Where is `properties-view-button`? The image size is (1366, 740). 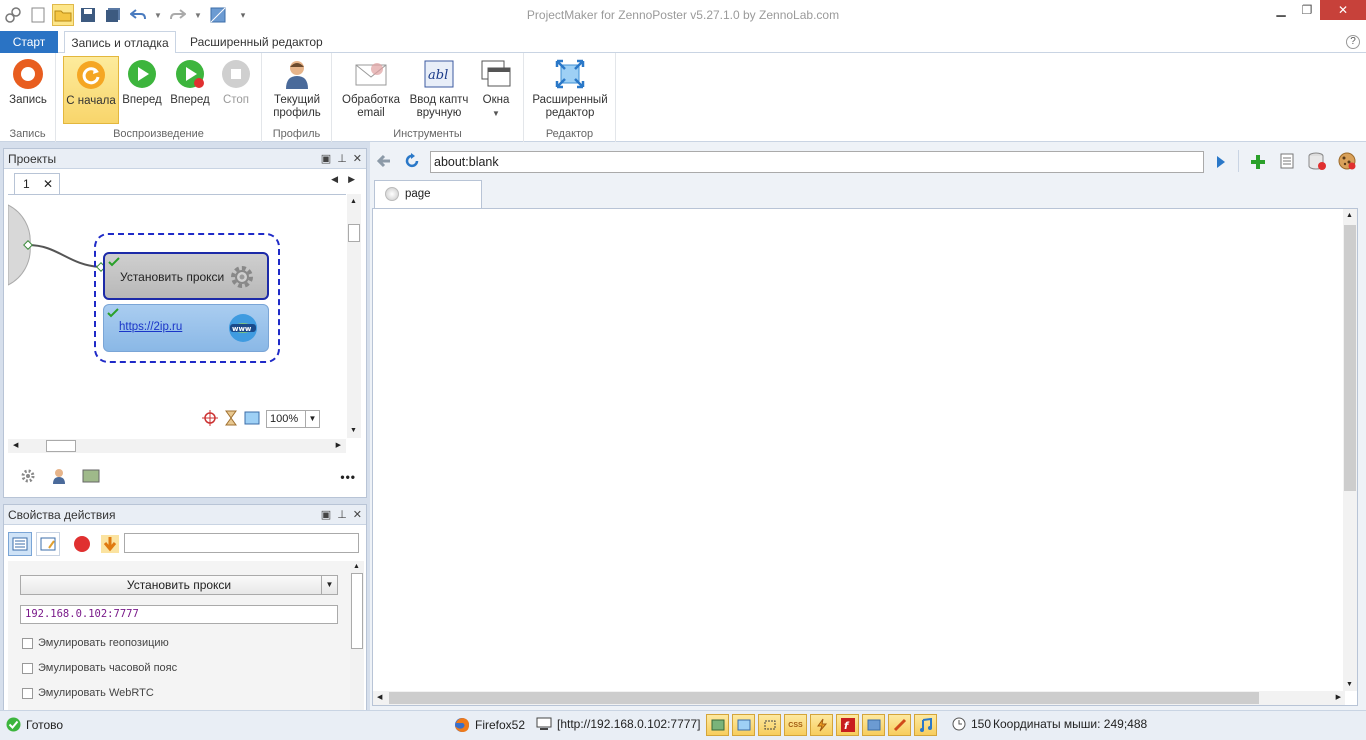 properties-view-button is located at coordinates (20, 544).